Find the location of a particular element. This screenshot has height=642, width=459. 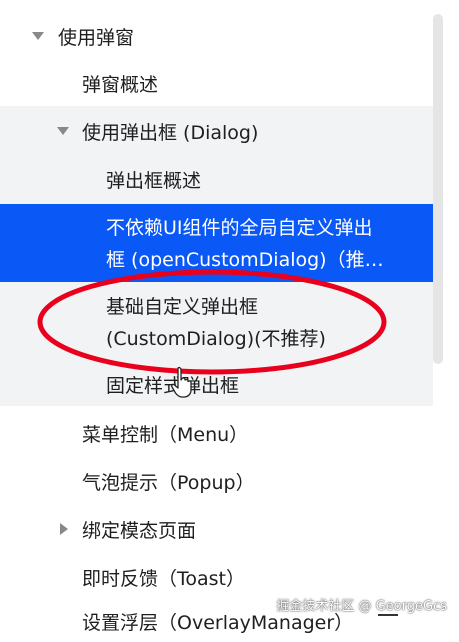

tree-item-label: 弹窗概述 is located at coordinates (120, 85).